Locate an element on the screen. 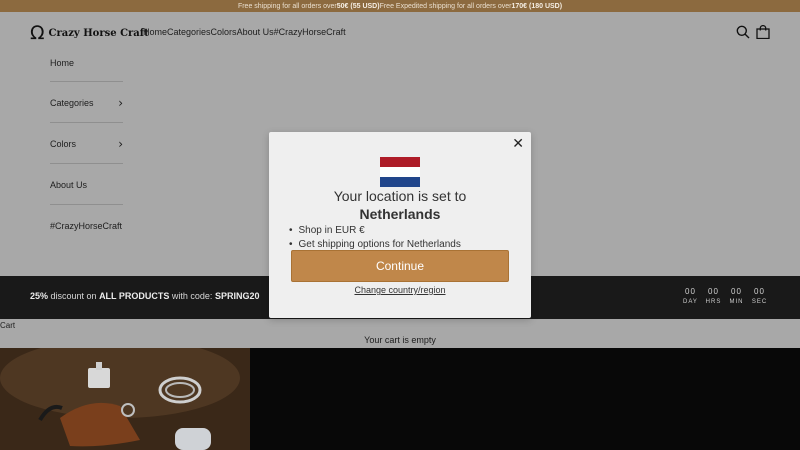  product-photo is located at coordinates (125, 399).